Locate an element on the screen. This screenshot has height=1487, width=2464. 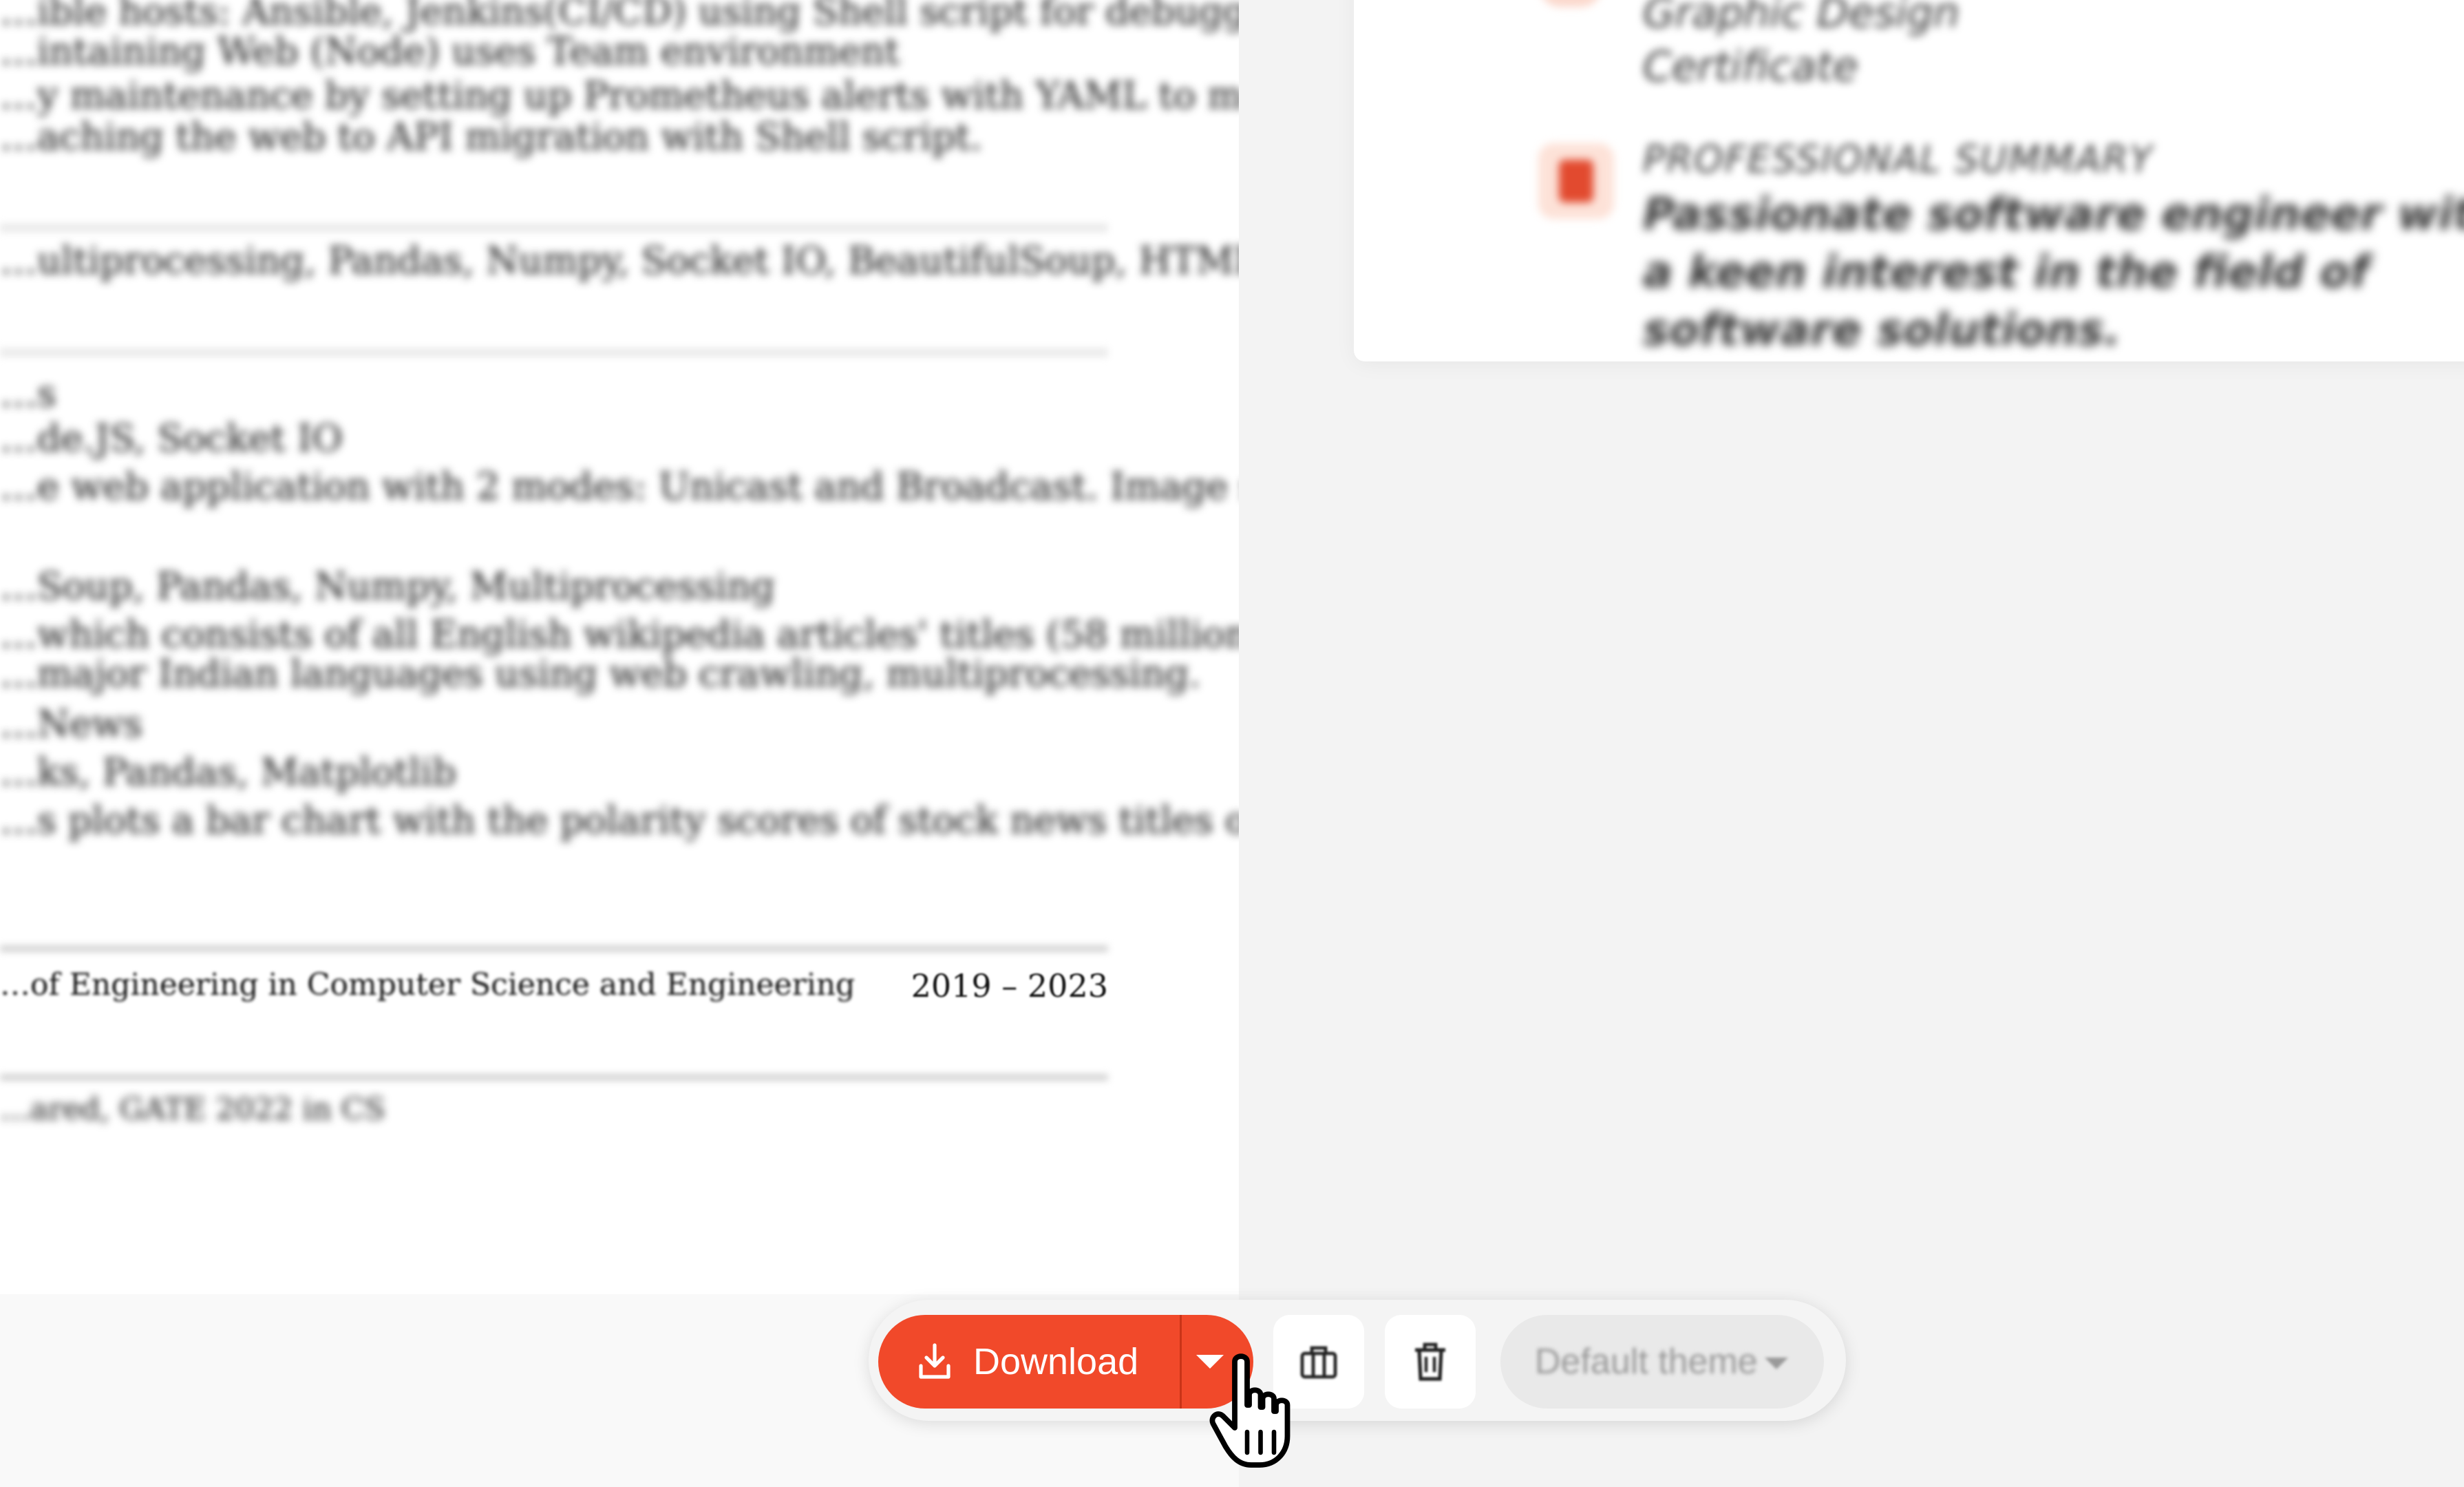
card-top-text: Graphic Design Certificate is located at coordinates (1801, 47).